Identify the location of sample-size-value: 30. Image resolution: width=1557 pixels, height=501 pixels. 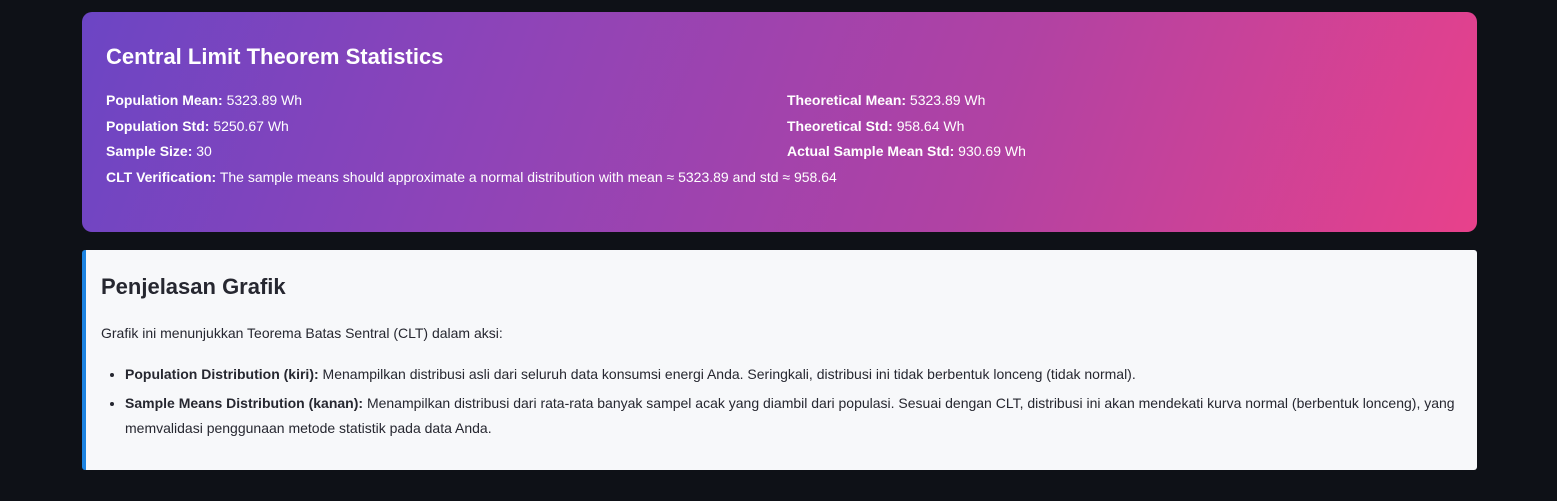
(204, 151).